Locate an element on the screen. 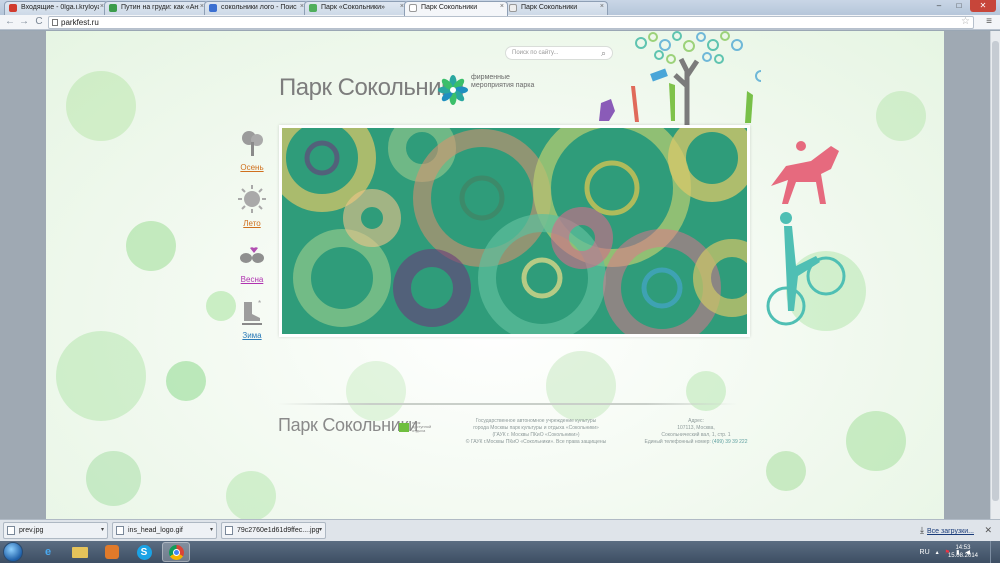  tab-putin: Путин на груди: как «Ан» × is located at coordinates (156, 8).